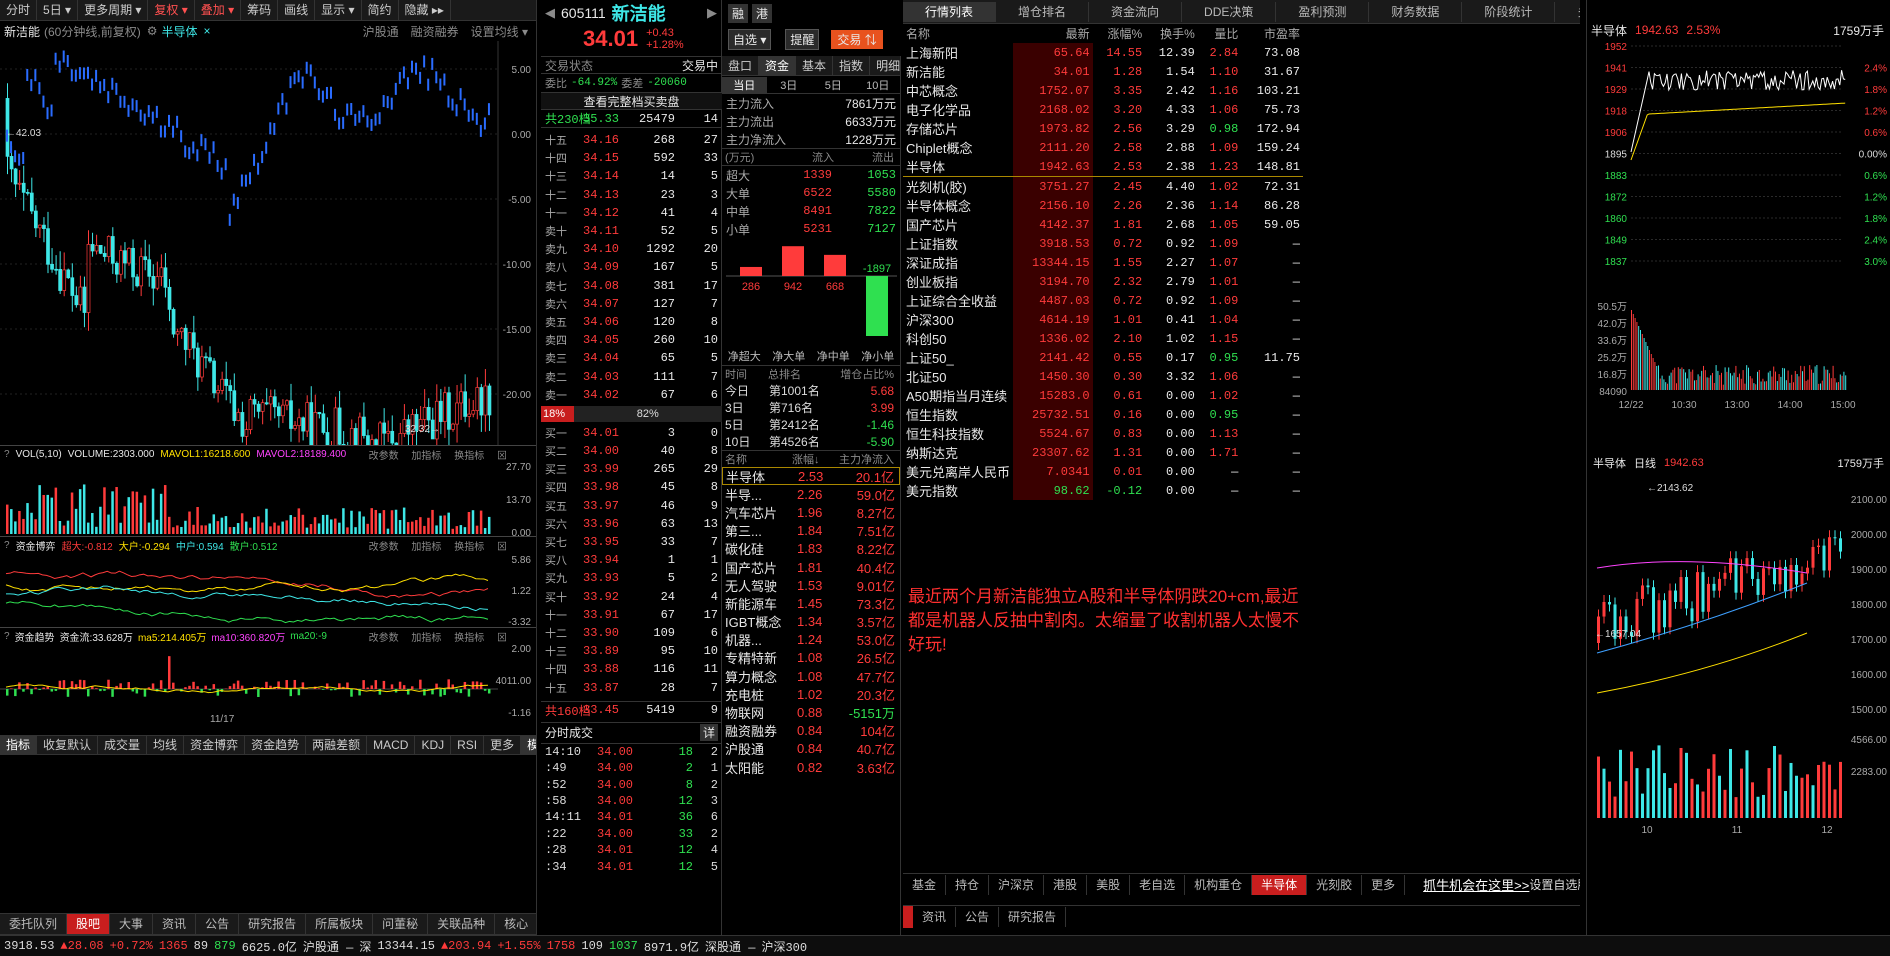  Describe the element at coordinates (811, 676) in the screenshot. I see `sector-row: 算力概念 1.08 47.7亿` at that location.